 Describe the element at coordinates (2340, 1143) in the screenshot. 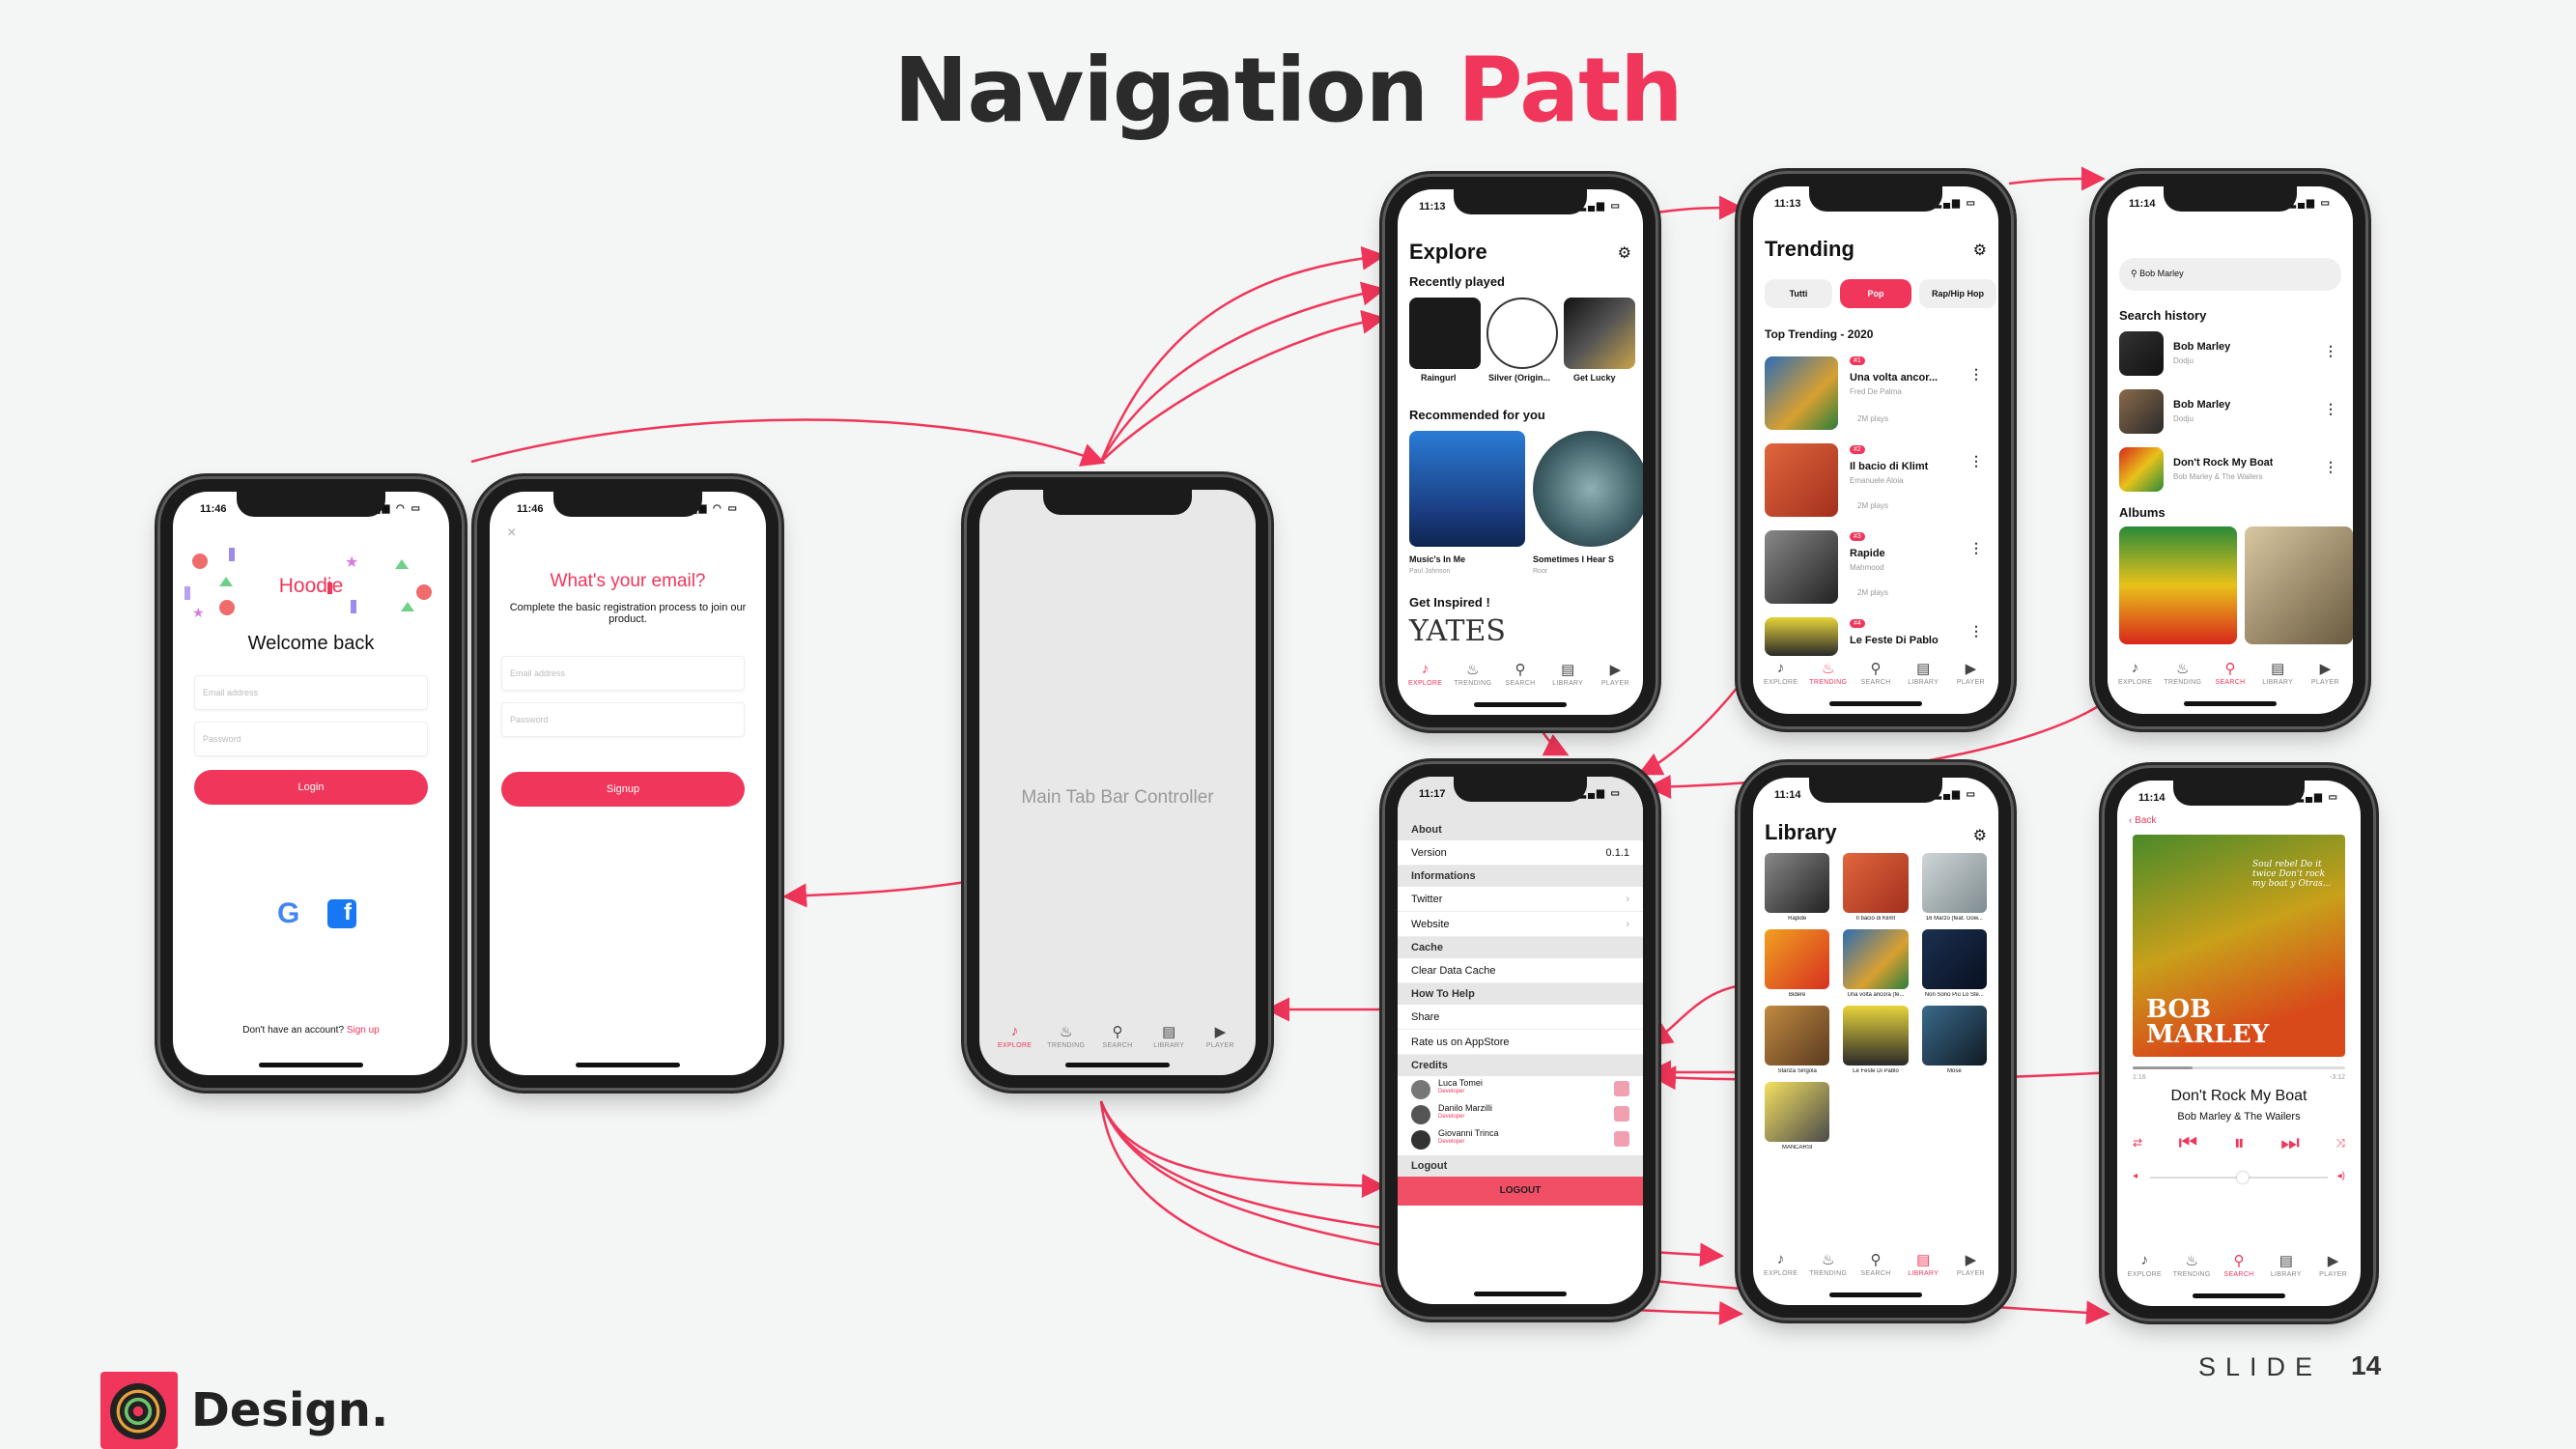

I see `shuffle-icon: ⤨` at that location.